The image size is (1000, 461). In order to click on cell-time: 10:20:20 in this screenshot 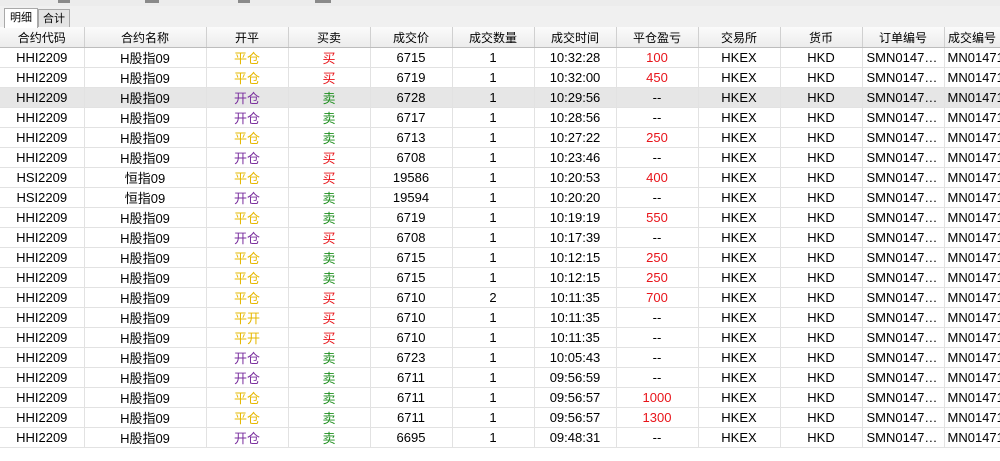, I will do `click(575, 197)`.